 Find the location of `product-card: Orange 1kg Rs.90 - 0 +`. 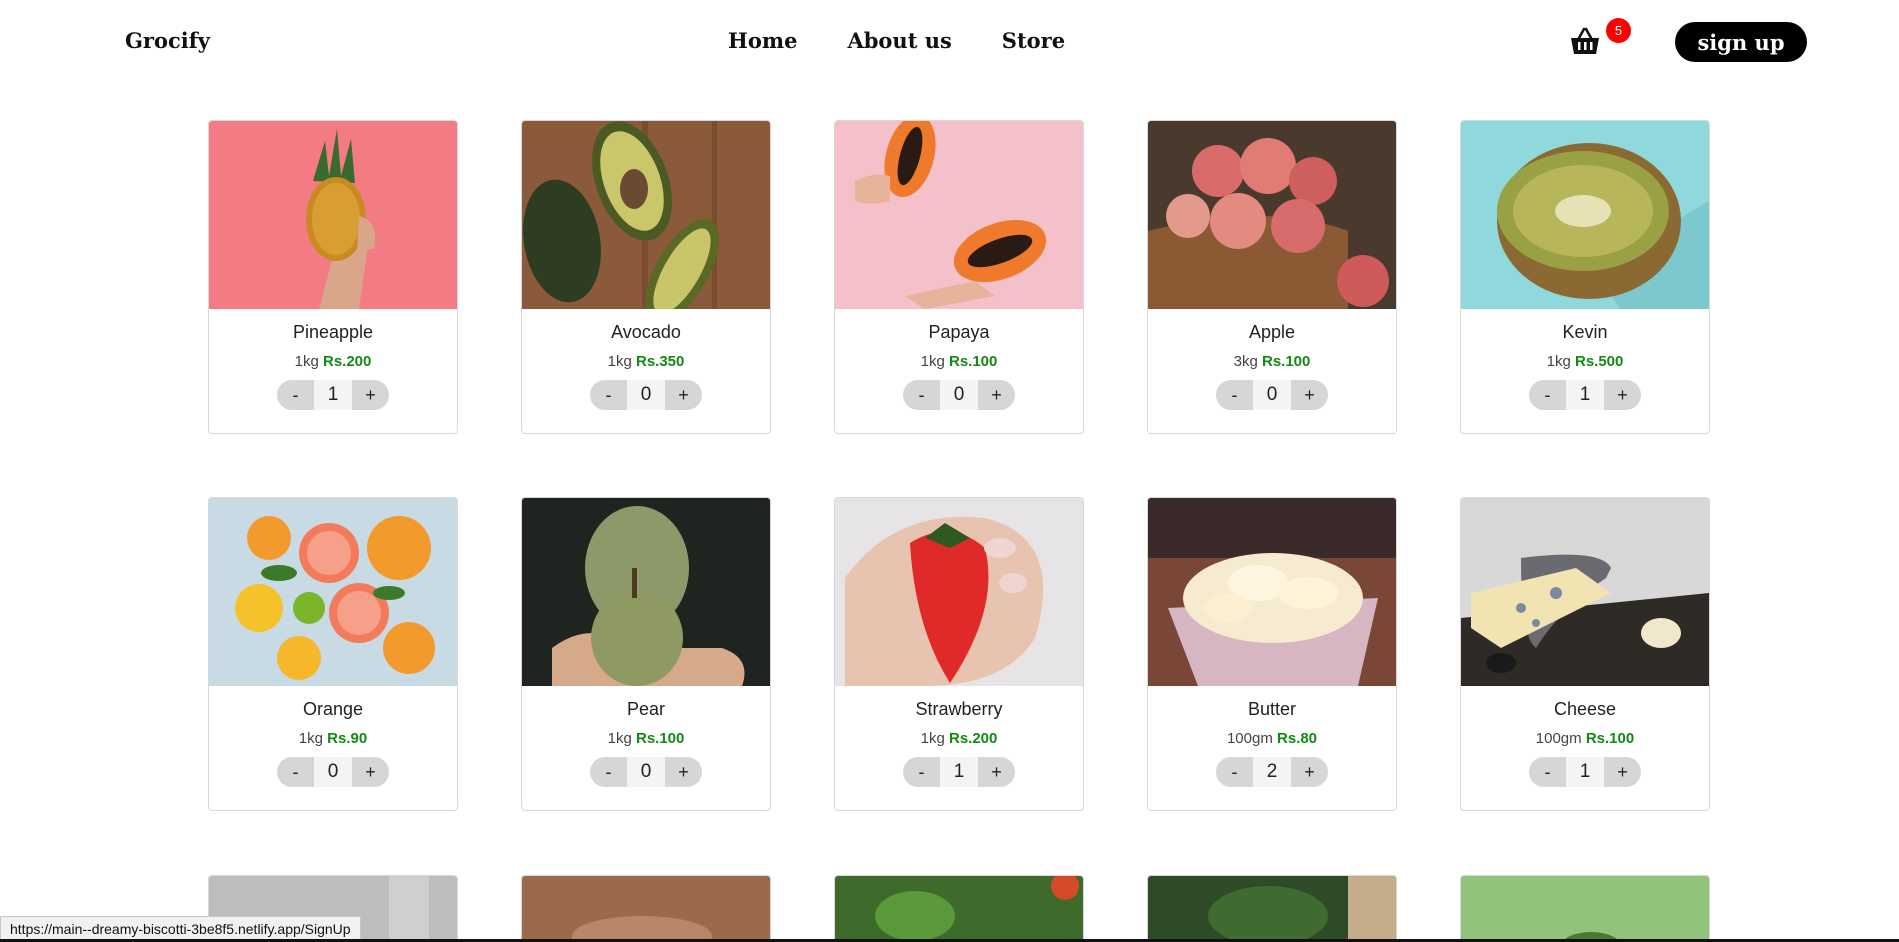

product-card: Orange 1kg Rs.90 - 0 + is located at coordinates (333, 654).